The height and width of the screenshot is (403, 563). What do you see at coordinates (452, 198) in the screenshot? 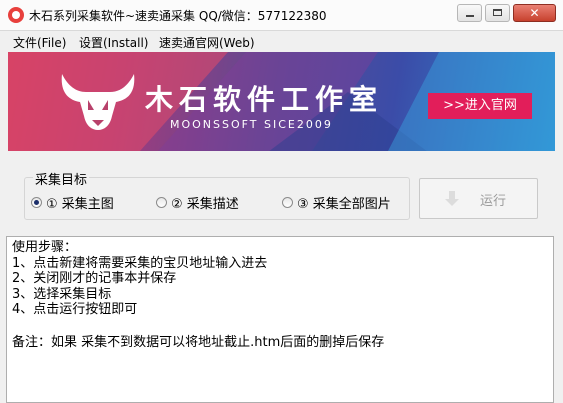
I see `download-icon` at bounding box center [452, 198].